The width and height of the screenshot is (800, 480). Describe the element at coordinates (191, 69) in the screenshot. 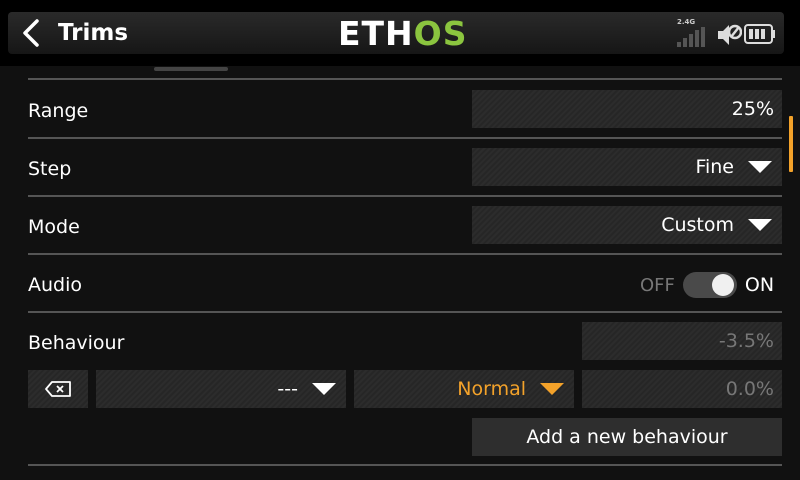

I see `drag-handle` at that location.